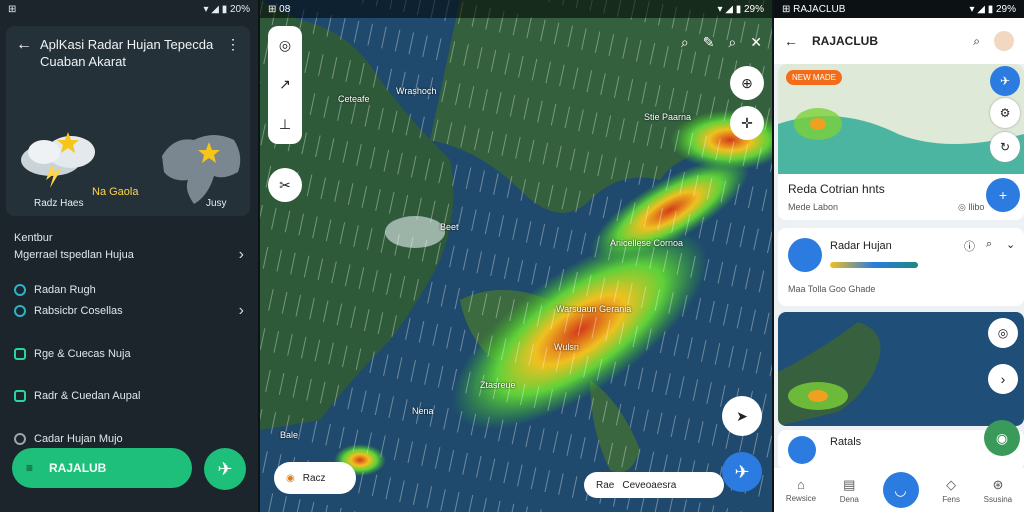  I want to click on card2-title: Radar Hujan, so click(861, 246).